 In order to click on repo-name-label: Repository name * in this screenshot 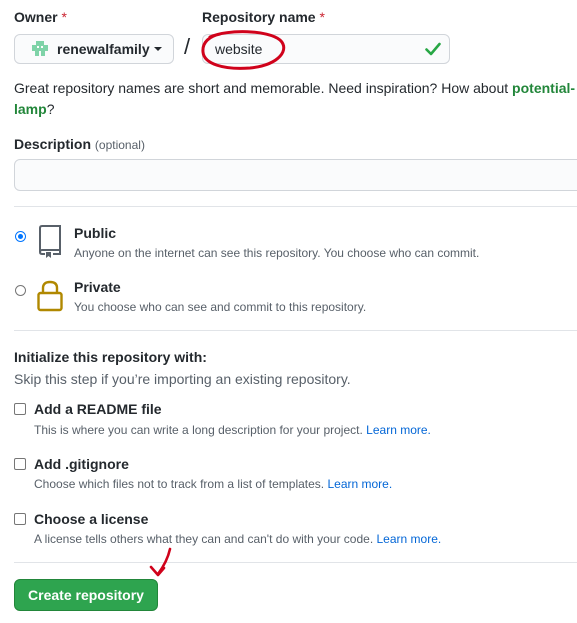, I will do `click(263, 17)`.